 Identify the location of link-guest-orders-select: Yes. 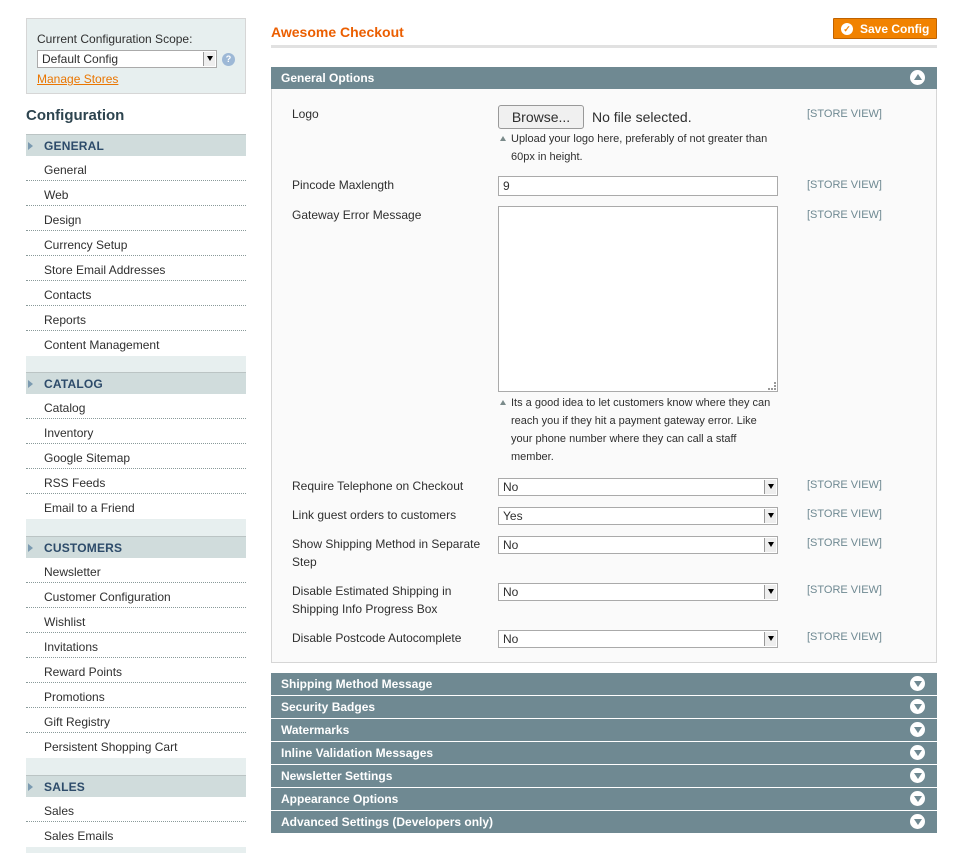
(638, 516).